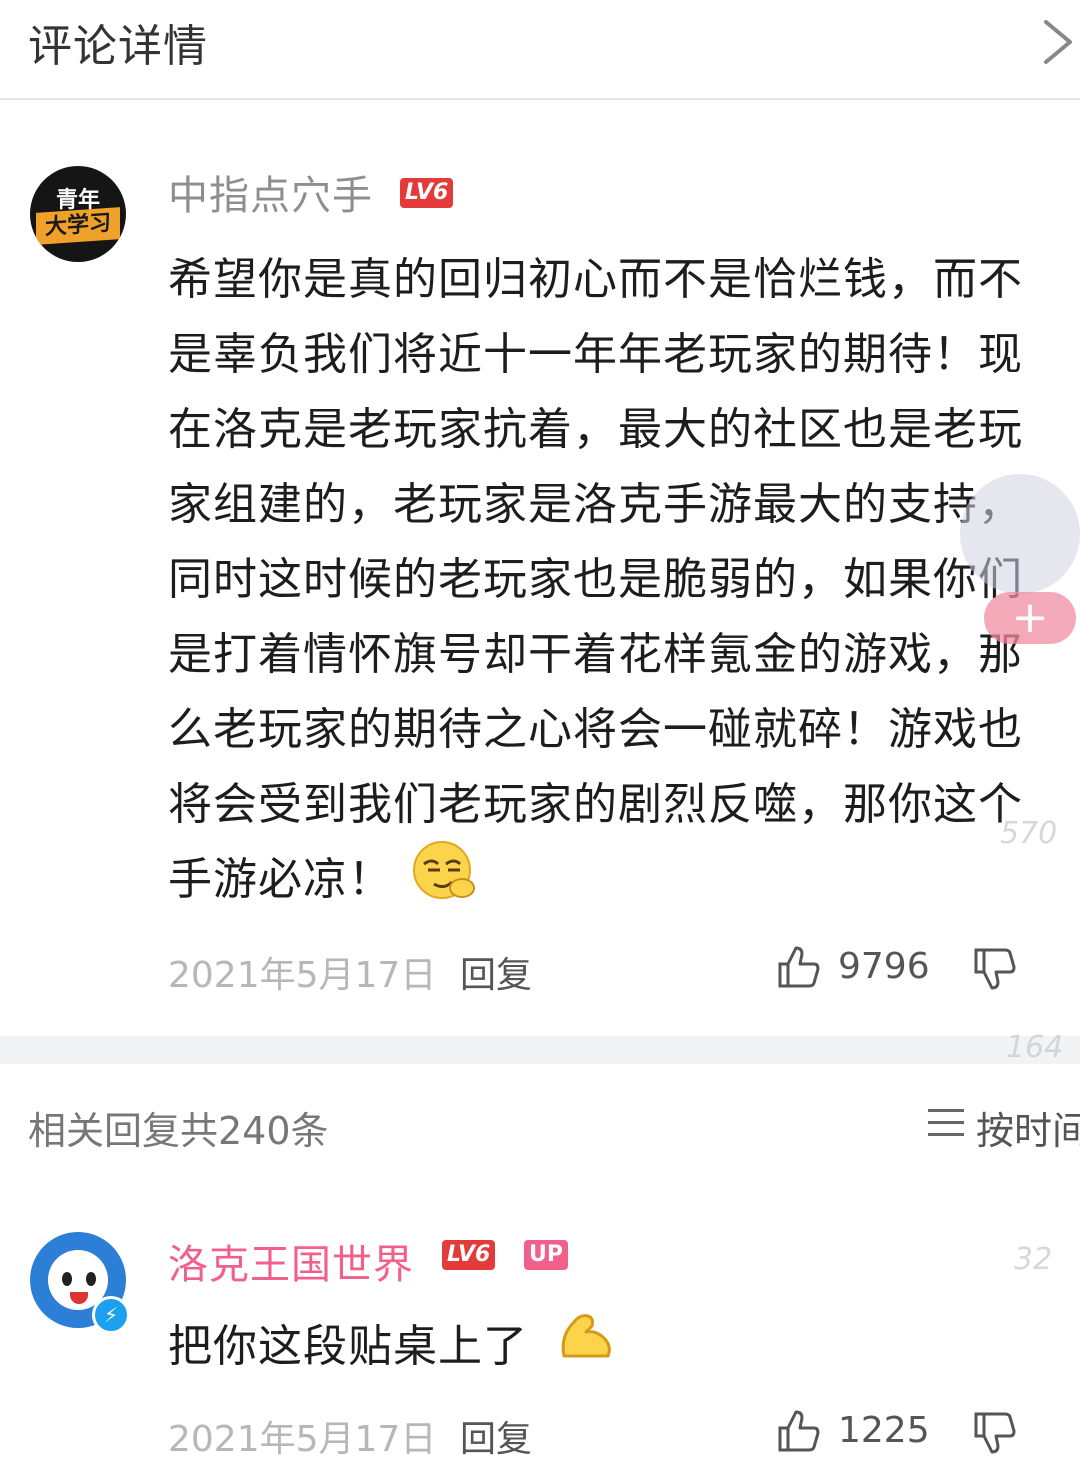 This screenshot has height=1462, width=1080. Describe the element at coordinates (586, 1336) in the screenshot. I see `flexed-biceps-icon` at that location.